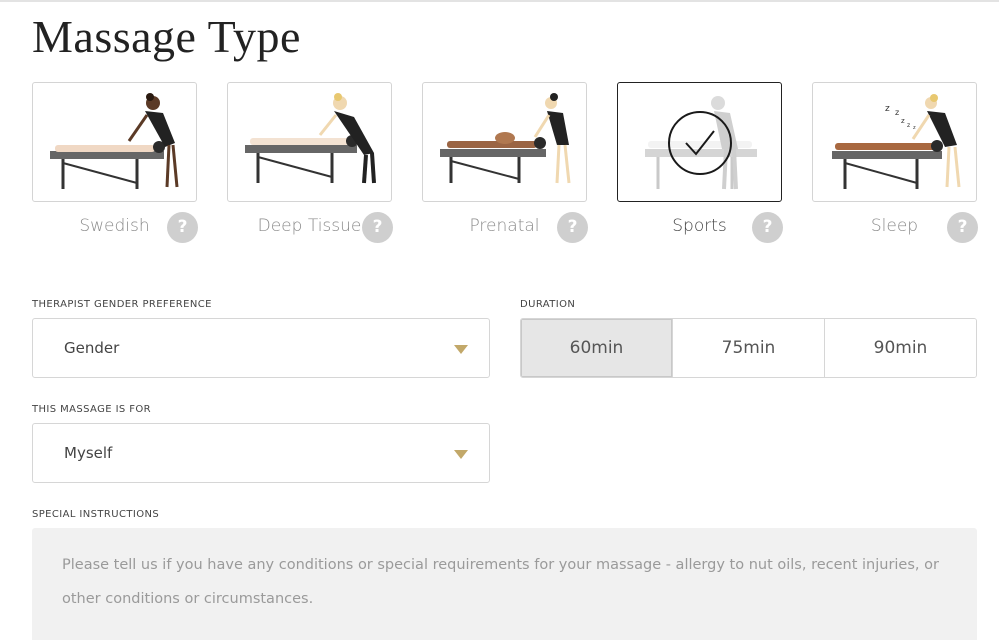  Describe the element at coordinates (92, 348) in the screenshot. I see `gender-select-value: Gender` at that location.